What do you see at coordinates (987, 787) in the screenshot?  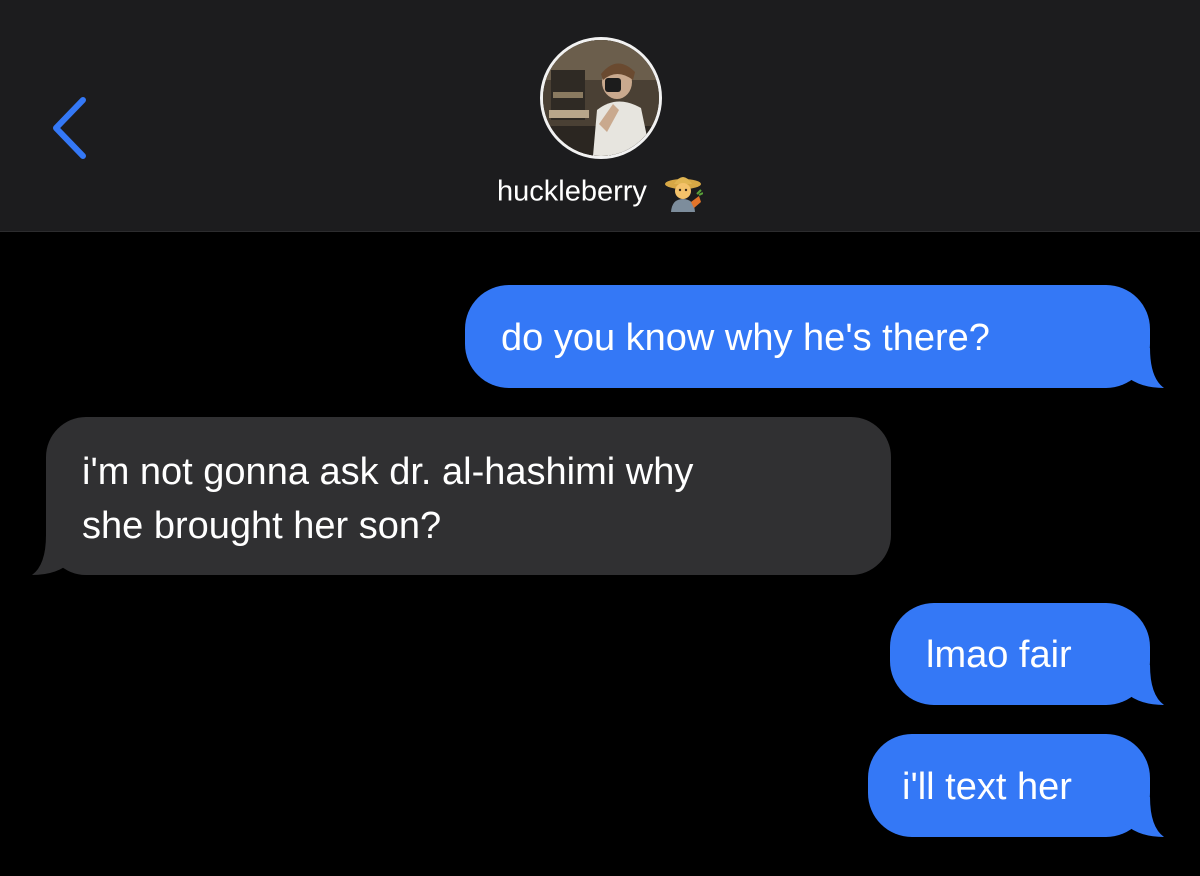 I see `message-text: i'll text her` at bounding box center [987, 787].